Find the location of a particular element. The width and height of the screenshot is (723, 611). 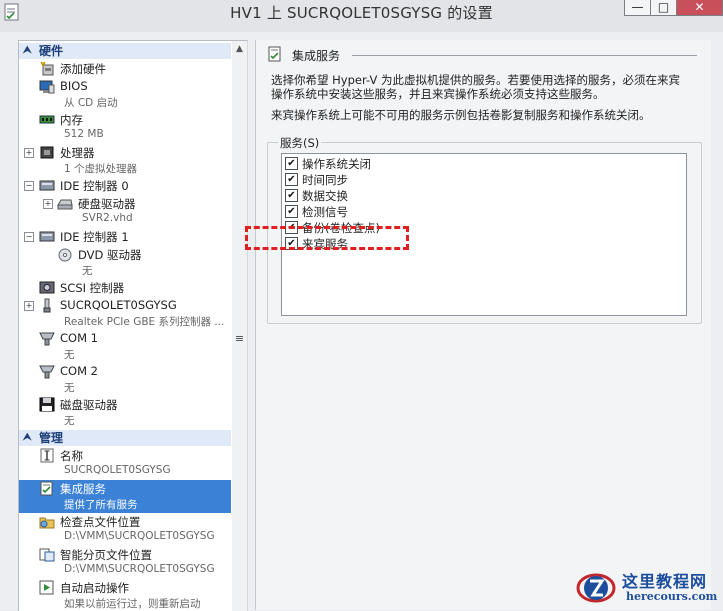

name-icon is located at coordinates (47, 455).